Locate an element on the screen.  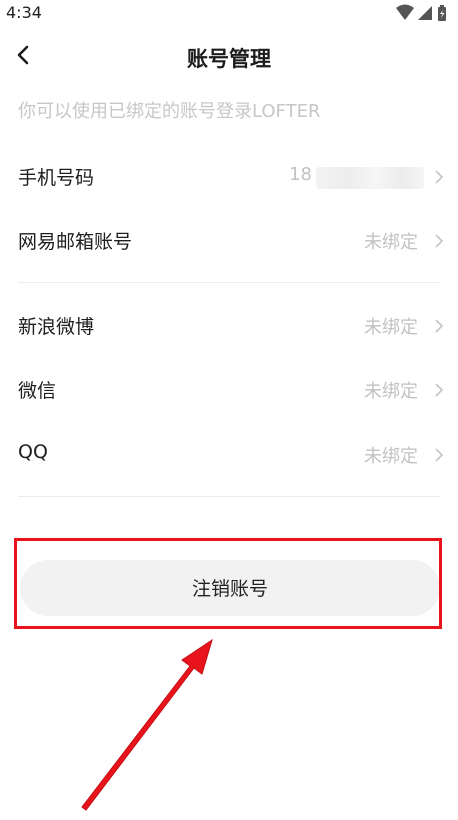
status-time: 4:34 is located at coordinates (24, 12).